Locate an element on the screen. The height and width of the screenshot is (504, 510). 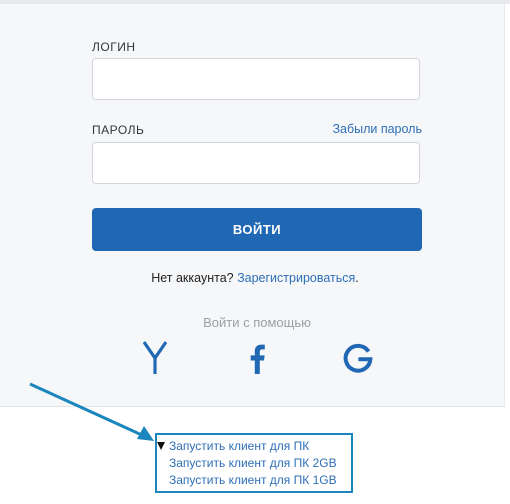
facebook-login-button is located at coordinates (257, 358).